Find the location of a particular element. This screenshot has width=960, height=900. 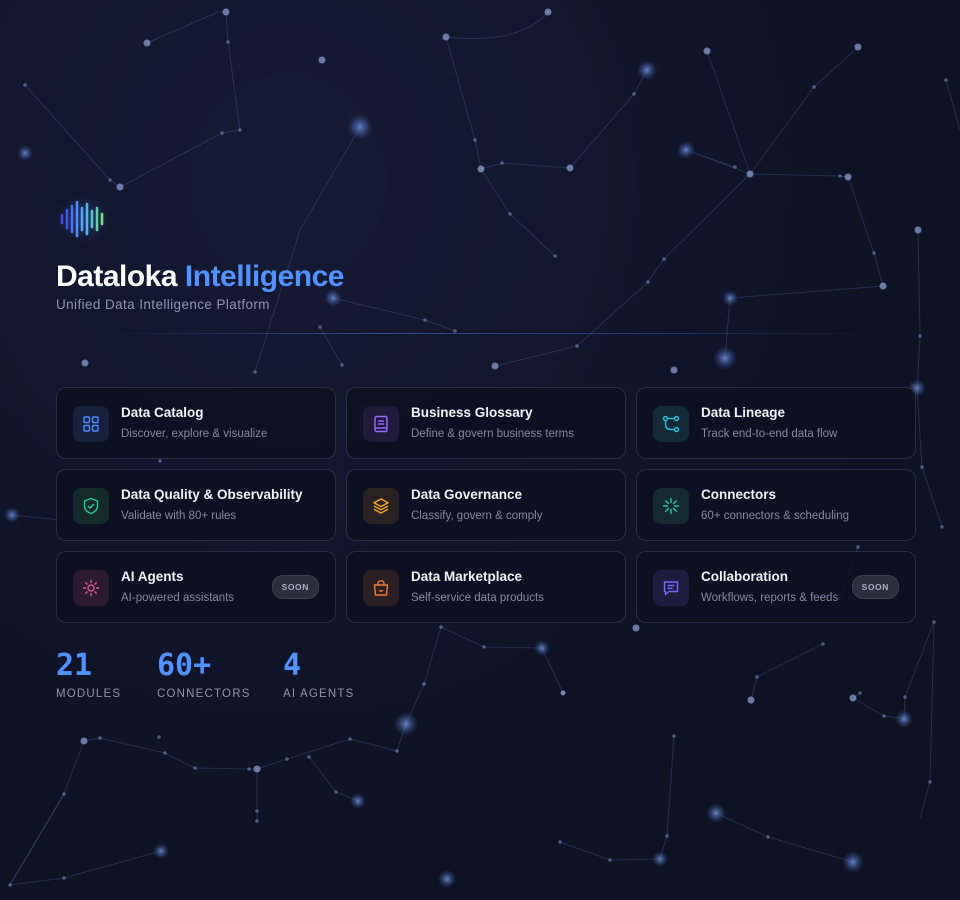

module-description: Workflows, reports & feeds is located at coordinates (770, 598).